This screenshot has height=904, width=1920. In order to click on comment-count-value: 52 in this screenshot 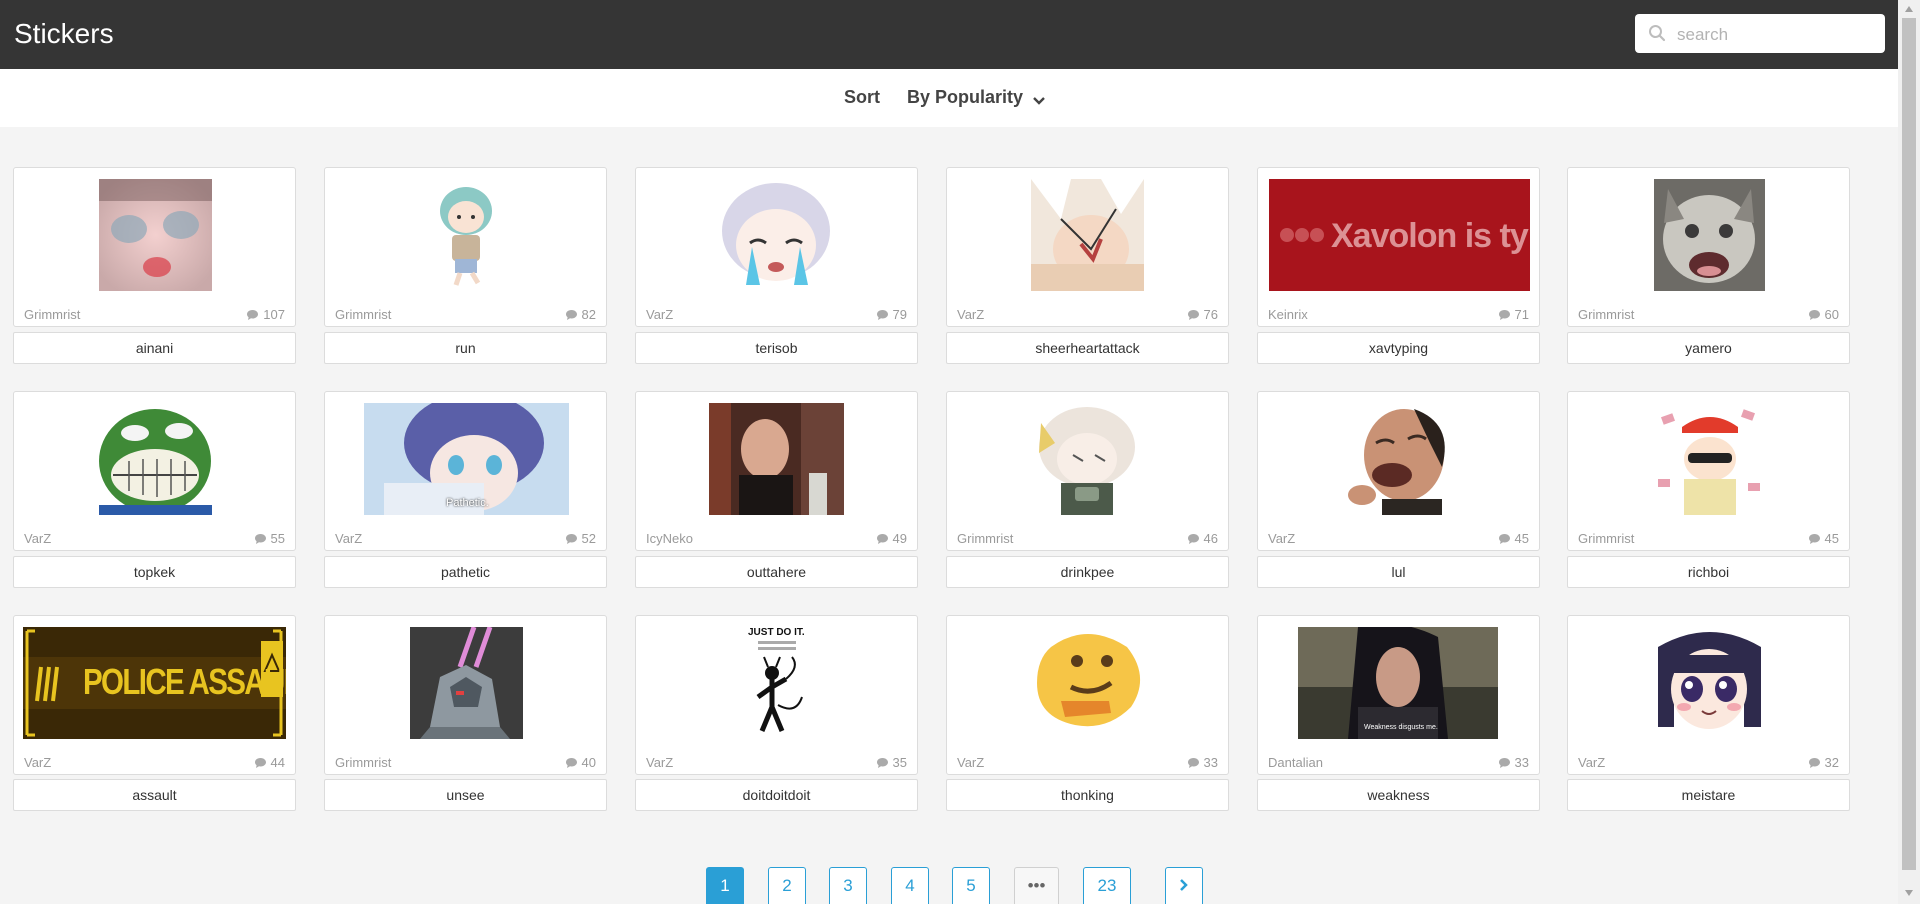, I will do `click(588, 538)`.